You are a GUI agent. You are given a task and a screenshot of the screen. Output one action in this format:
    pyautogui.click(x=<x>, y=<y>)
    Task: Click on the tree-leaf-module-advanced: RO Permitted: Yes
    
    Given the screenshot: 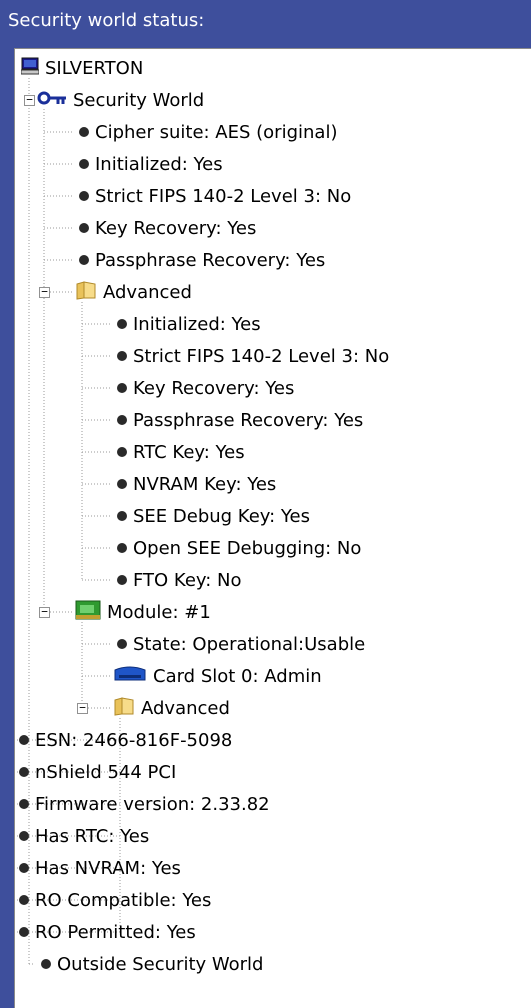 What is the action you would take?
    pyautogui.click(x=105, y=932)
    